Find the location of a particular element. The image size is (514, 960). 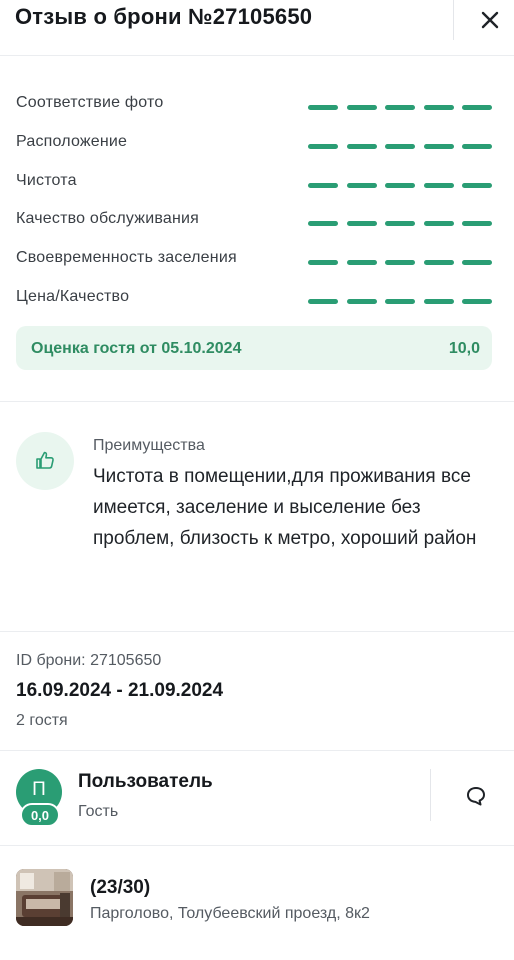

user-rating-badge: 0,0 is located at coordinates (40, 815).